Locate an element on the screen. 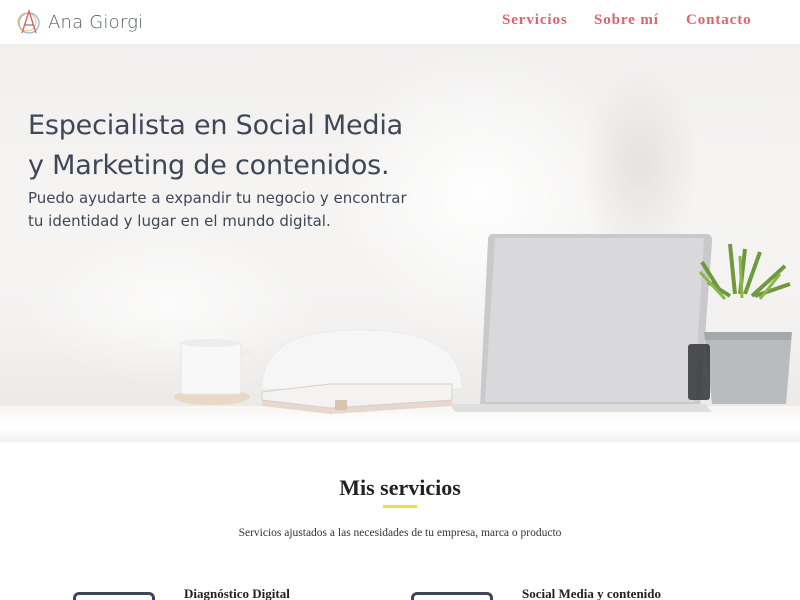 The width and height of the screenshot is (800, 600). notebook-shape is located at coordinates (357, 398).